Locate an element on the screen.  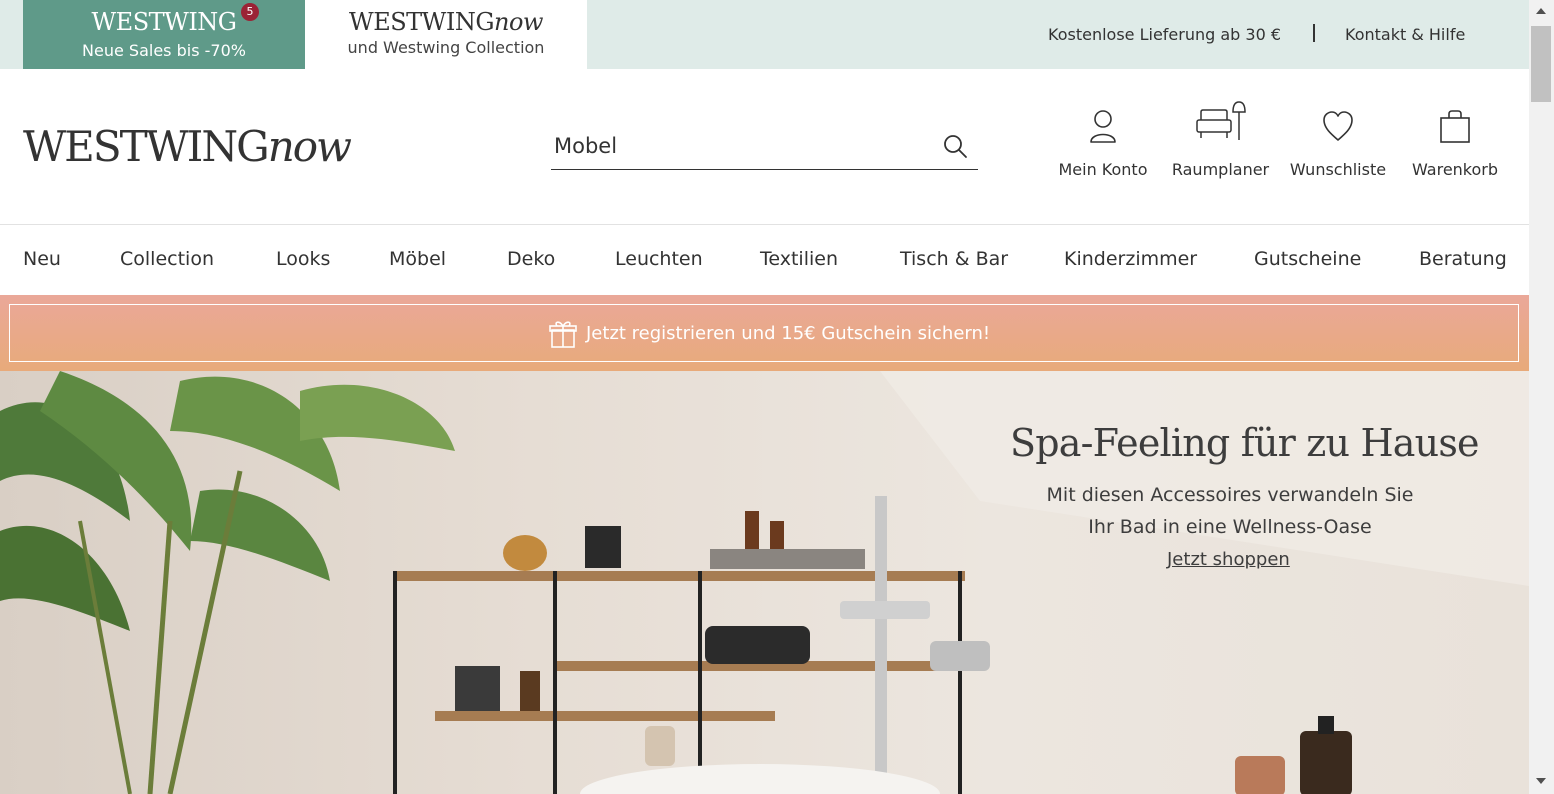
room-planner-icon is located at coordinates (1220, 120).